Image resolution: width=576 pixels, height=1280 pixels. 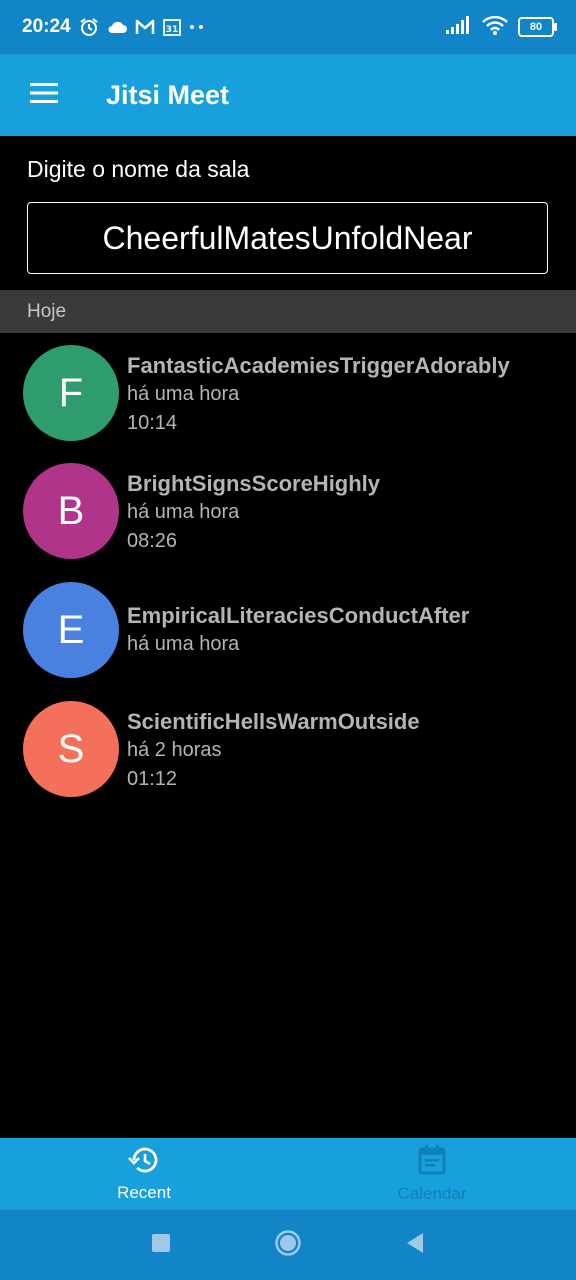 I want to click on app-bar: Jitsi Meet, so click(x=288, y=95).